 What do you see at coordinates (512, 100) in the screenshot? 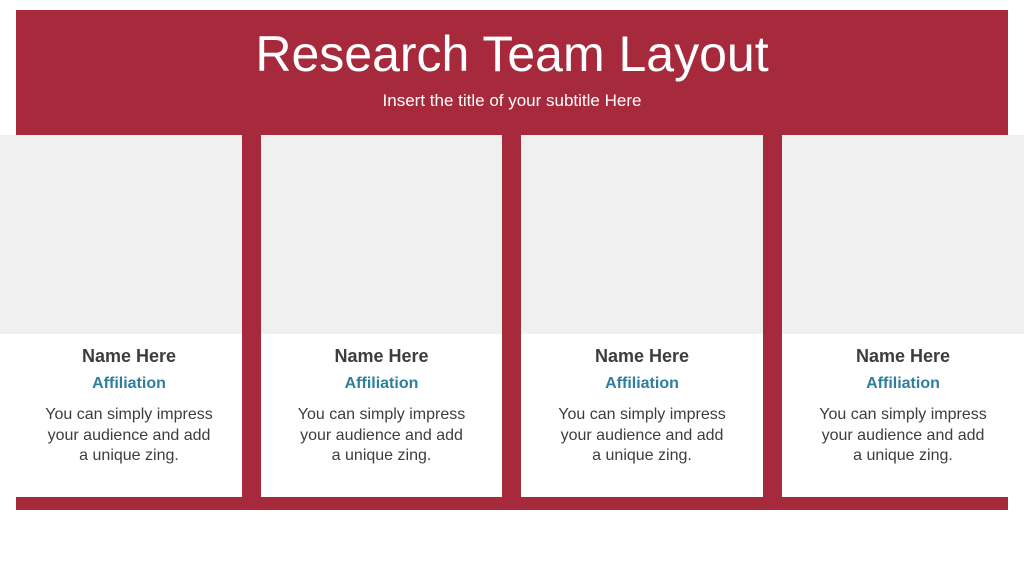
I see `slide-subtitle: Insert the title of your subtitle Here` at bounding box center [512, 100].